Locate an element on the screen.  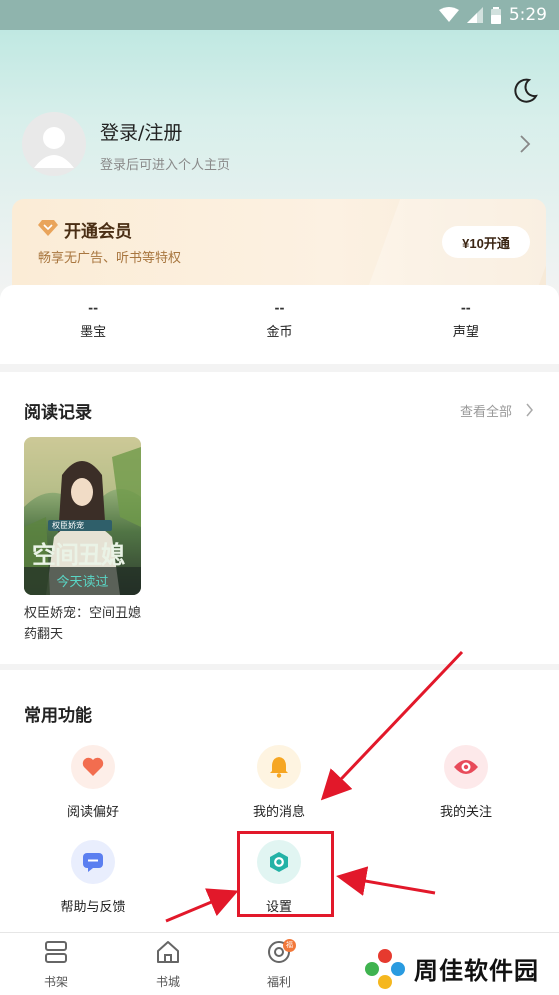
bookshelf-icon is located at coordinates (56, 952).